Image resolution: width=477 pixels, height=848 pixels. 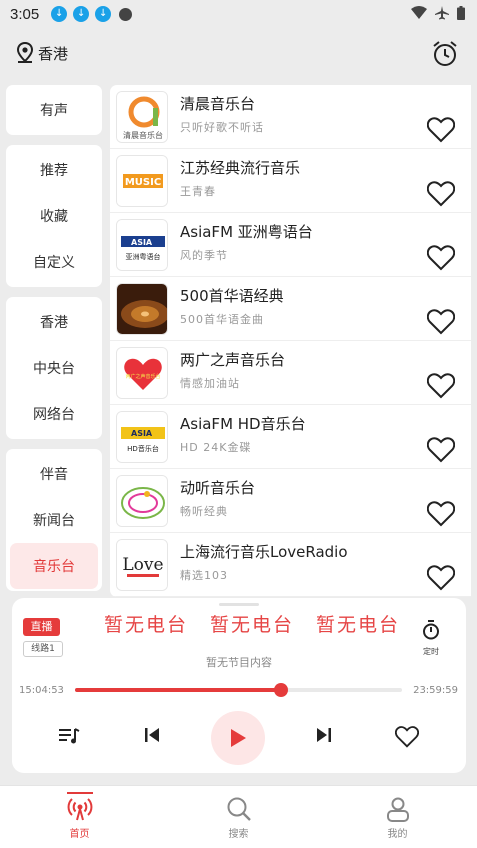 I want to click on sidebar-group: 香港 中央台 网络台, so click(x=54, y=368).